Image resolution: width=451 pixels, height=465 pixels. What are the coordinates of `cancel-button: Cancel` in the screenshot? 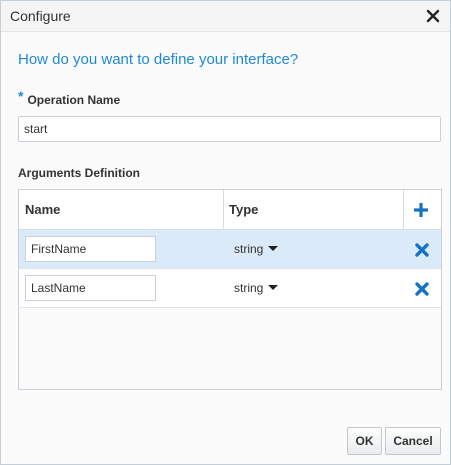 It's located at (413, 441).